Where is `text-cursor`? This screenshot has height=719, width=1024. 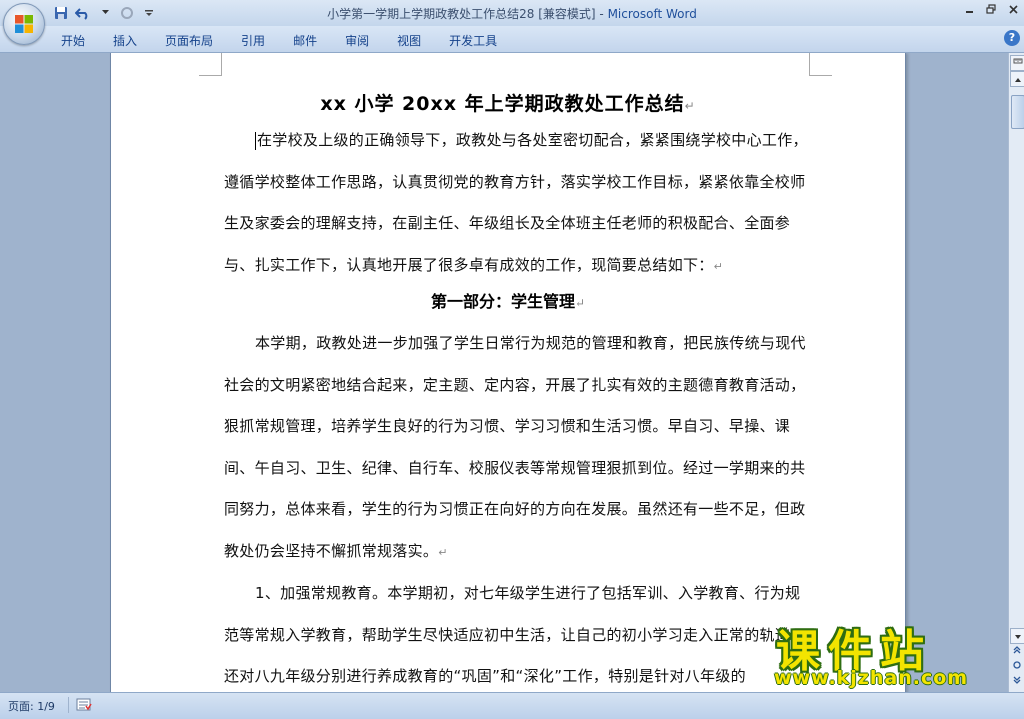
text-cursor is located at coordinates (255, 140).